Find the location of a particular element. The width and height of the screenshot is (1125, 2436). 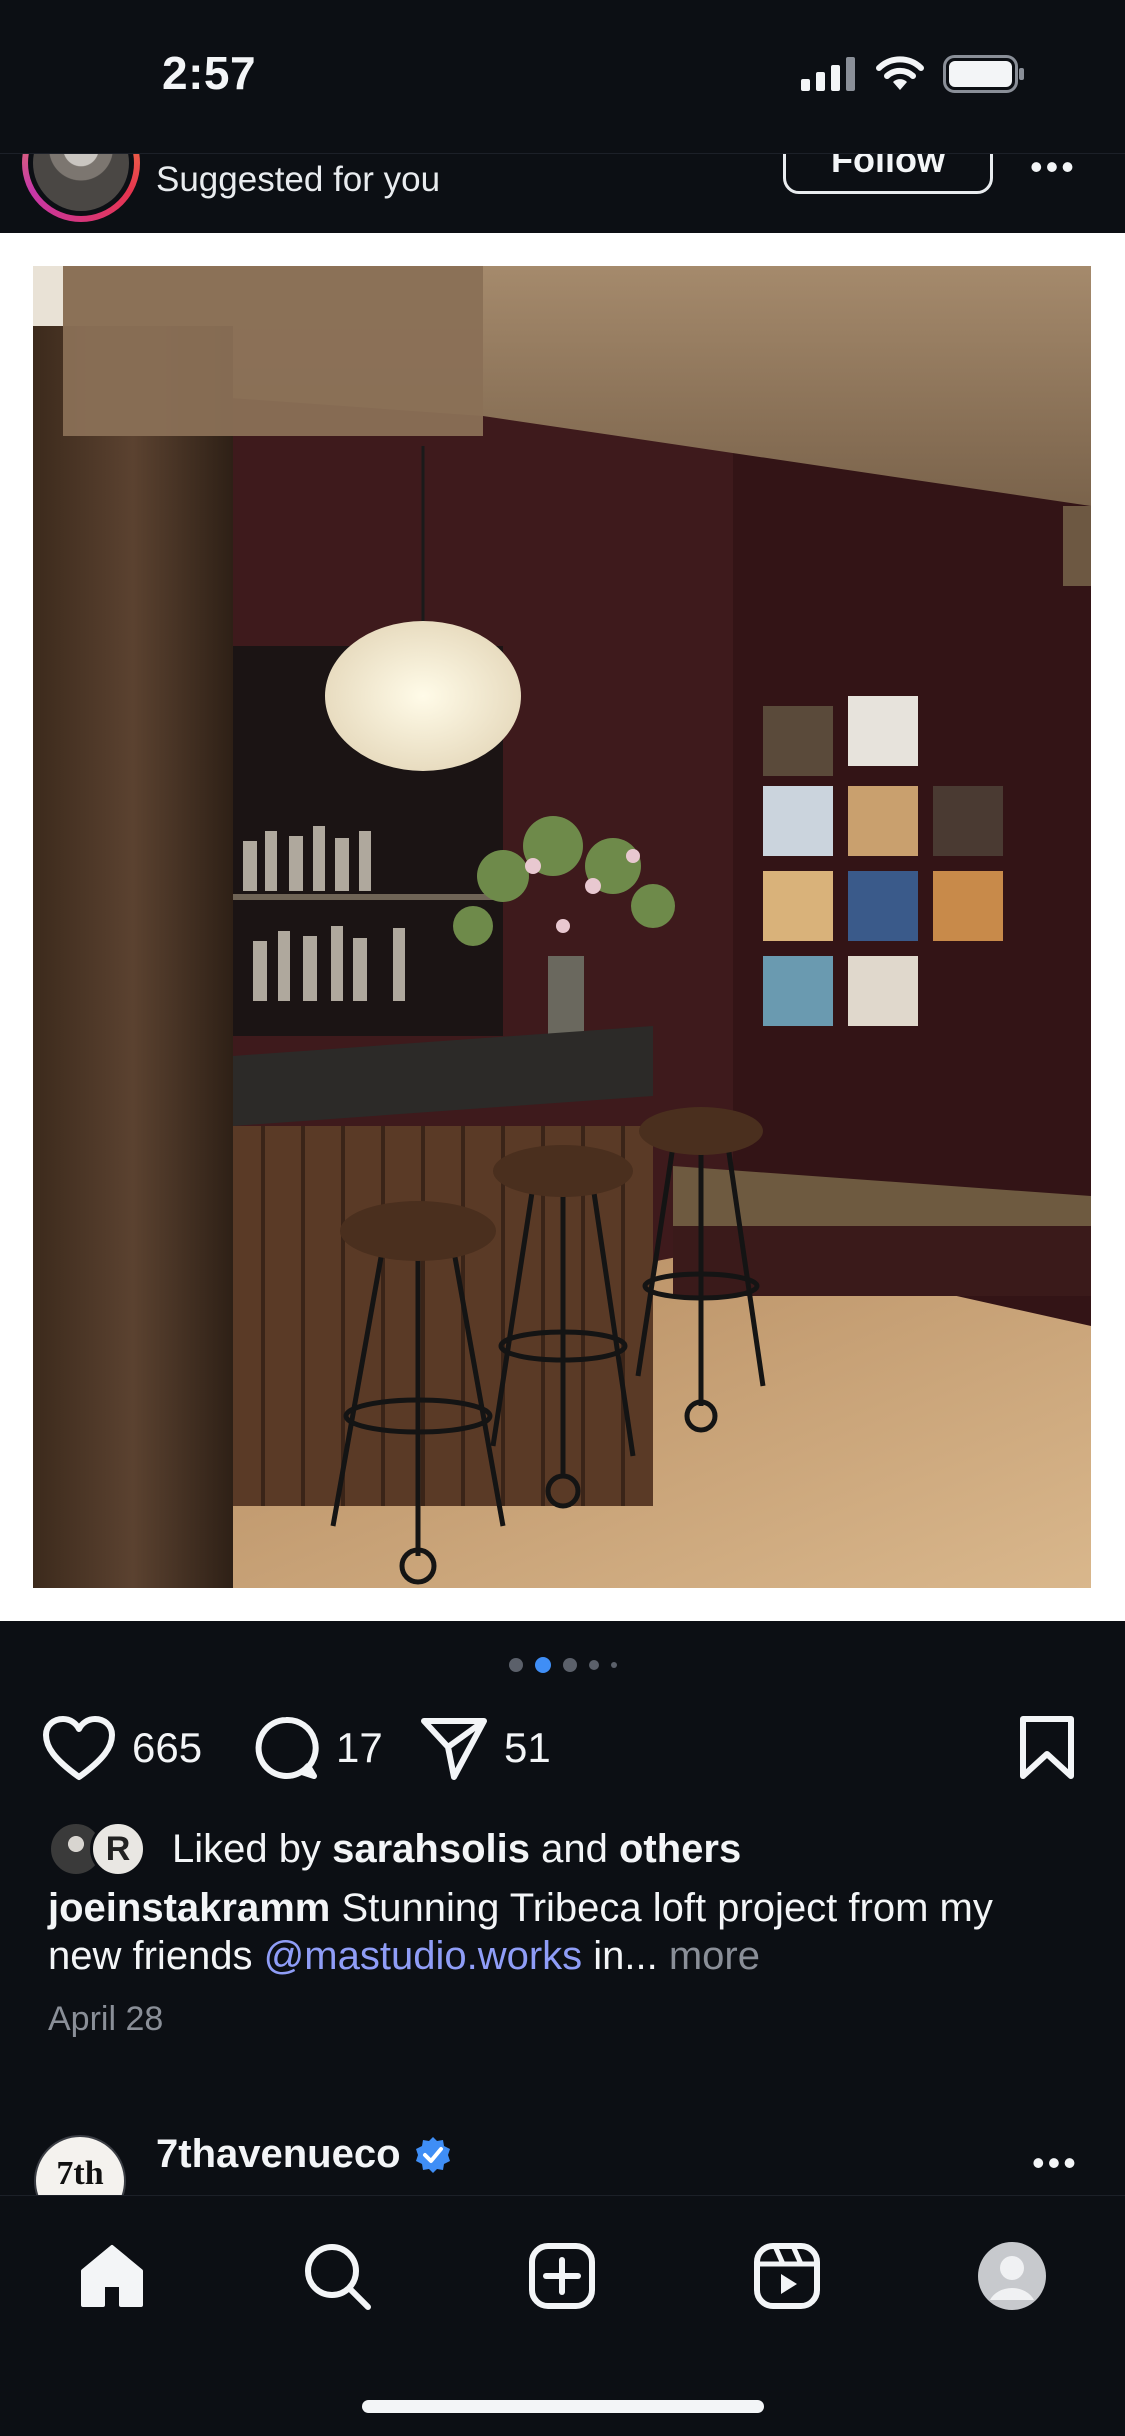

next-post-username-row: 7thavenueco is located at coordinates (304, 2154).